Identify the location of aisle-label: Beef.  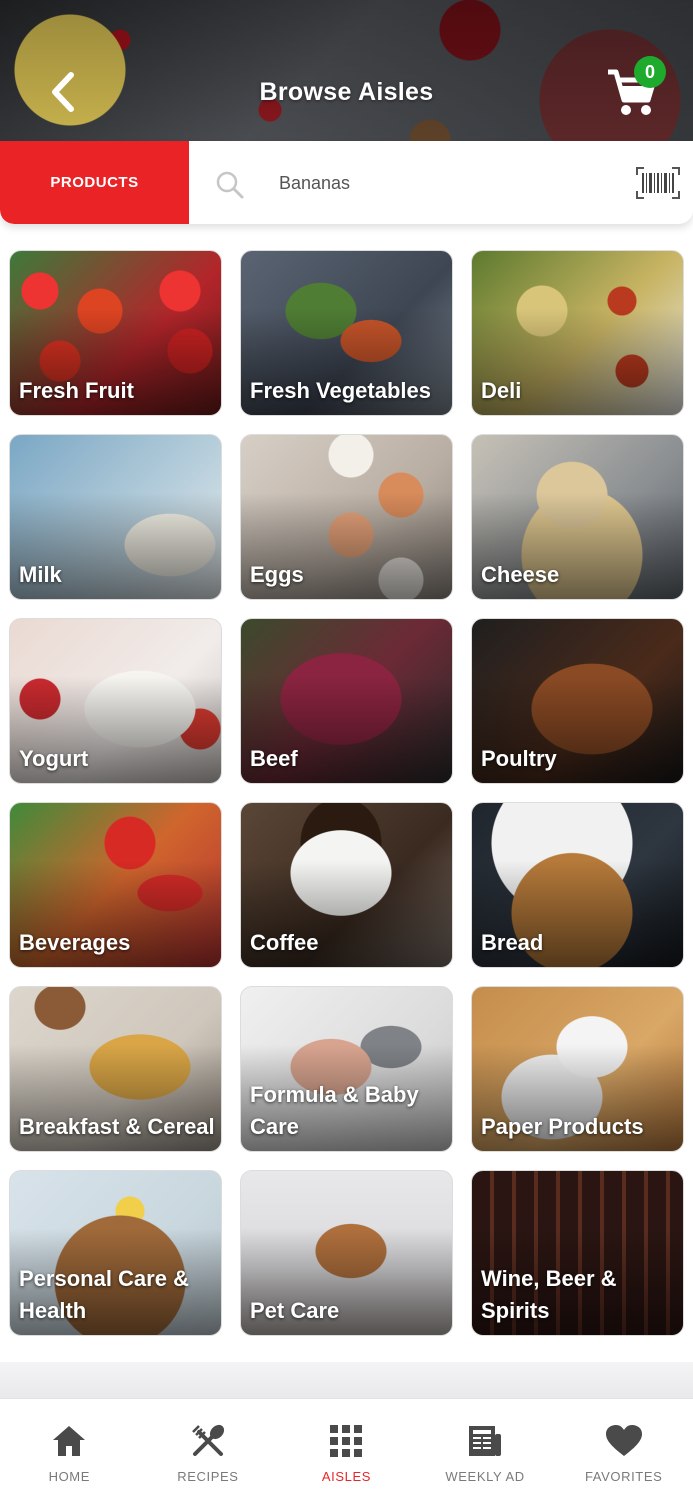
(274, 758).